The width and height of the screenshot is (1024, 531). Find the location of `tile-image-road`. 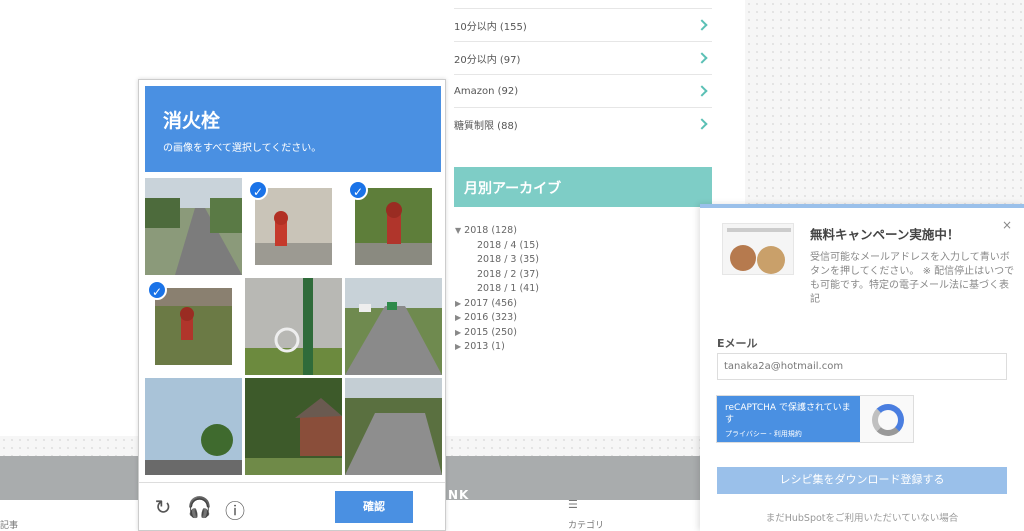

tile-image-road is located at coordinates (193, 226).